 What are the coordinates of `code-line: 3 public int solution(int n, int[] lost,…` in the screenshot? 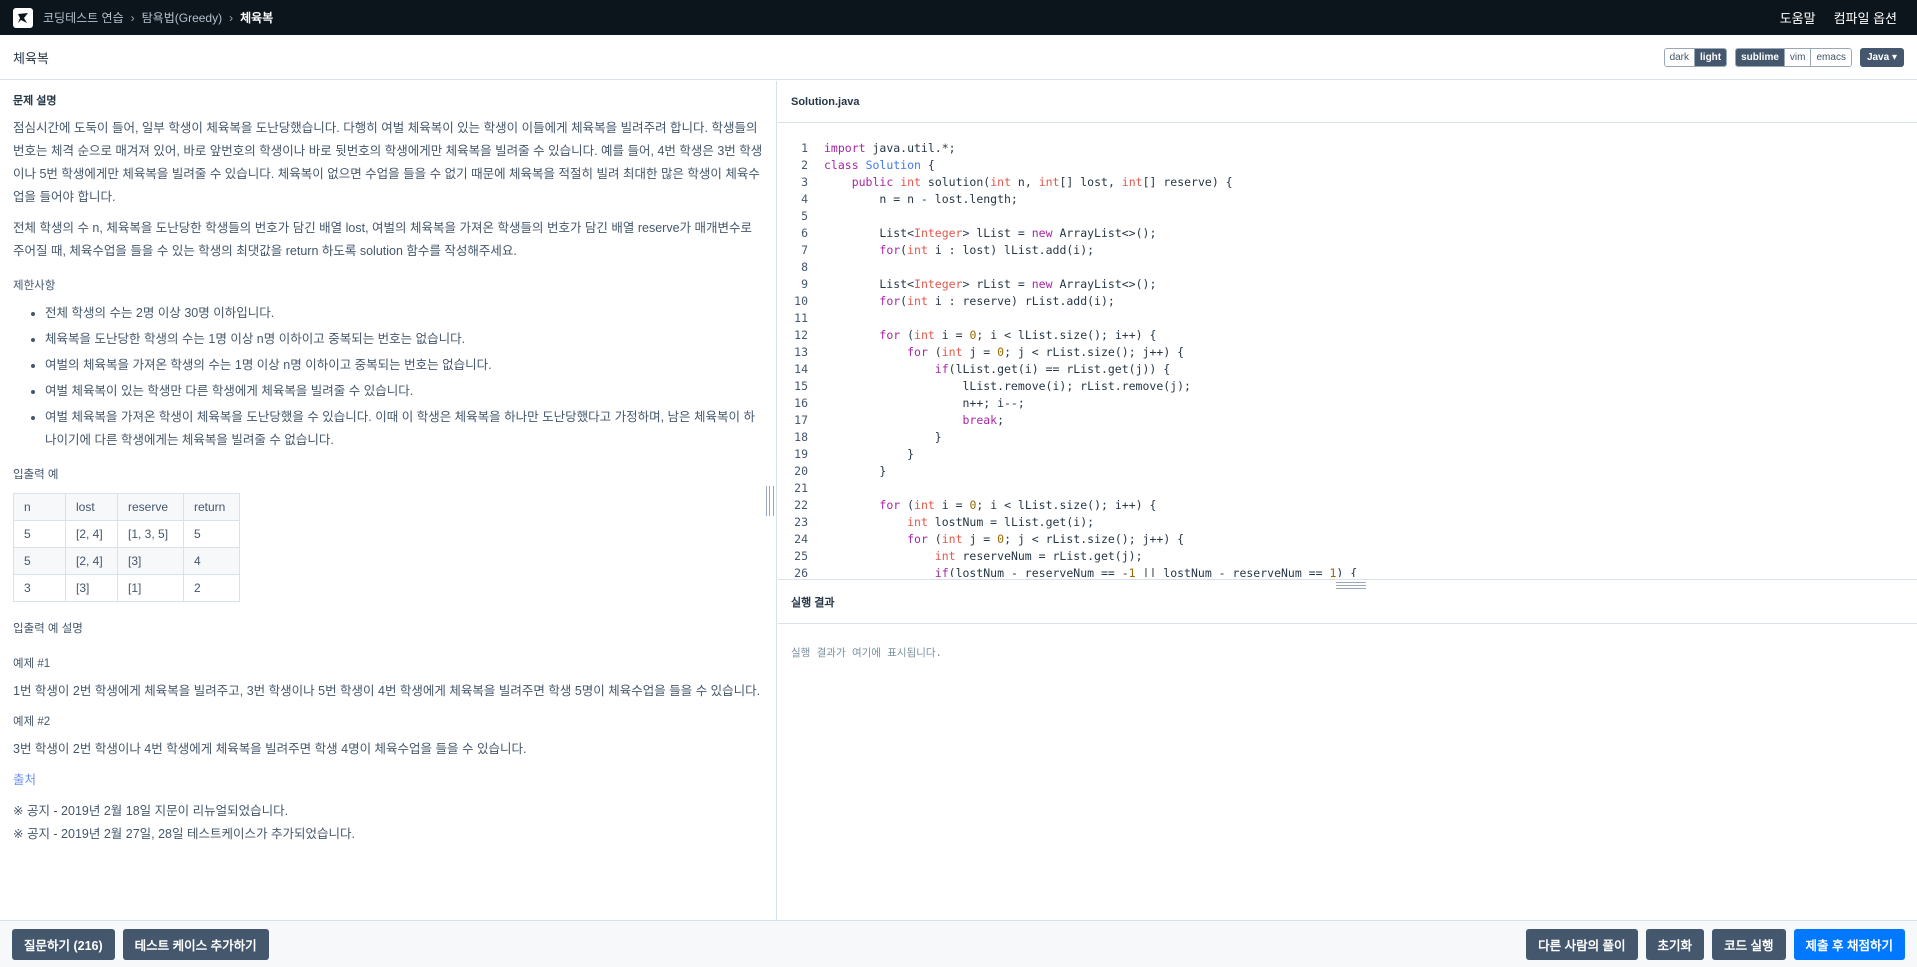 It's located at (1347, 182).